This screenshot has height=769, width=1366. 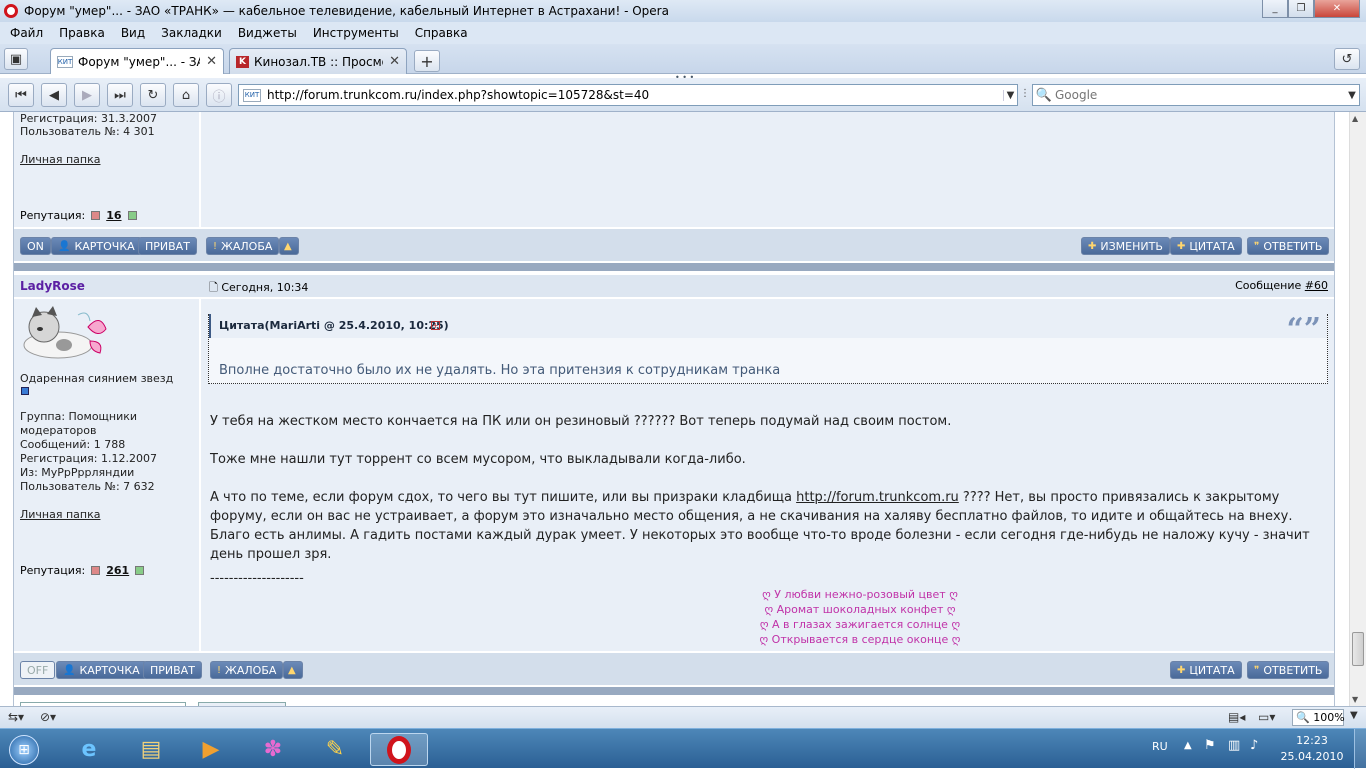 What do you see at coordinates (1354, 715) in the screenshot?
I see `zoom-dropdown-icon: ▼` at bounding box center [1354, 715].